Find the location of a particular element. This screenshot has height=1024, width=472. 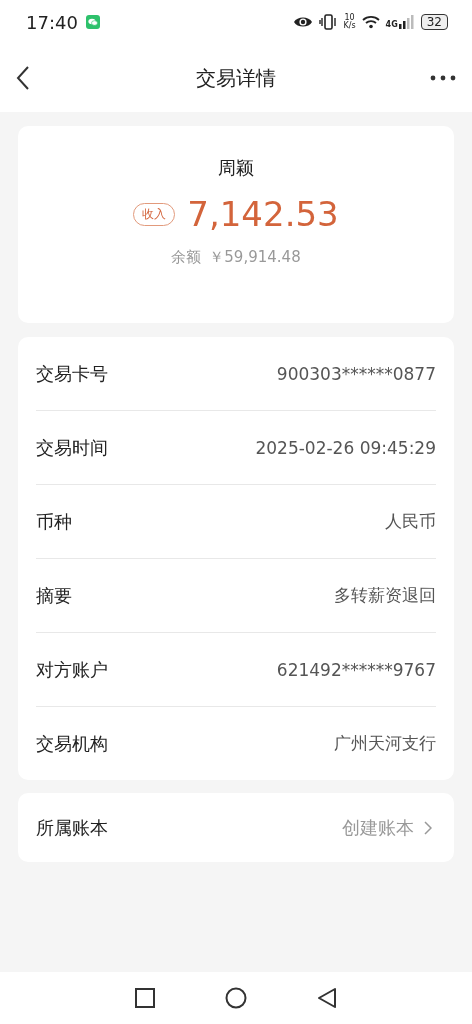

recent-apps-icon is located at coordinates (145, 998).